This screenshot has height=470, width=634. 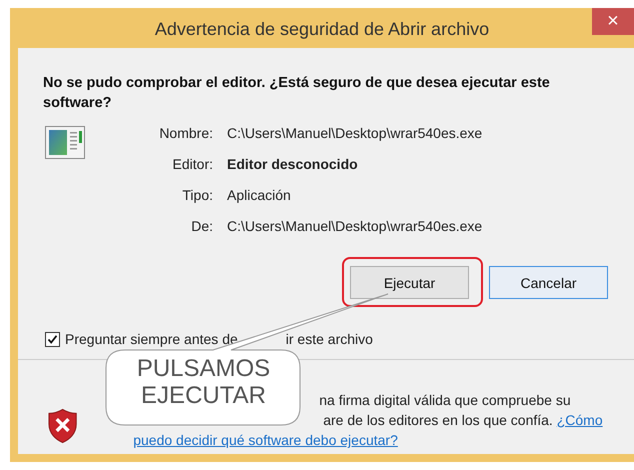 I want to click on field-value: Editor desconocido, so click(x=293, y=164).